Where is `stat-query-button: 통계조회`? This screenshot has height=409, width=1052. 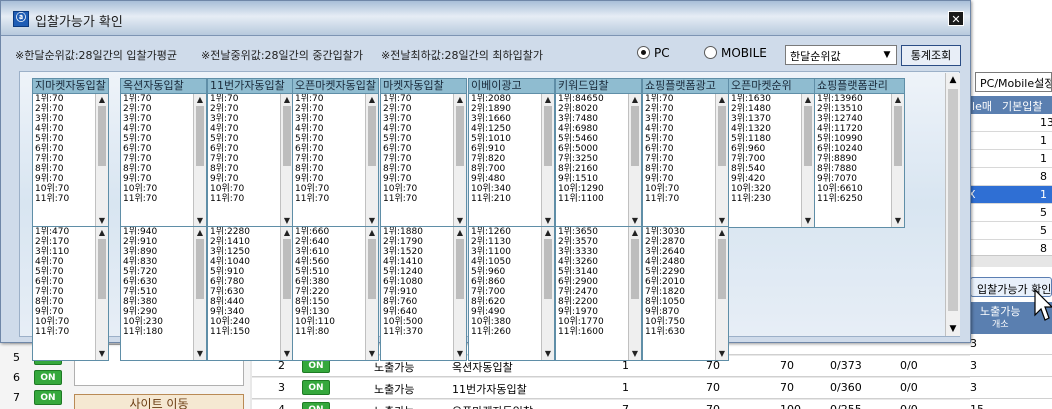 stat-query-button: 통계조회 is located at coordinates (931, 55).